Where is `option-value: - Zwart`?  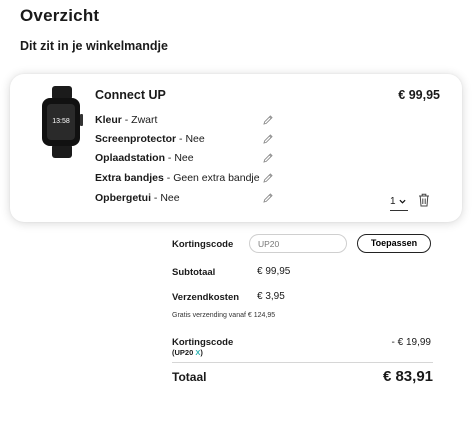
option-value: - Zwart is located at coordinates (139, 120).